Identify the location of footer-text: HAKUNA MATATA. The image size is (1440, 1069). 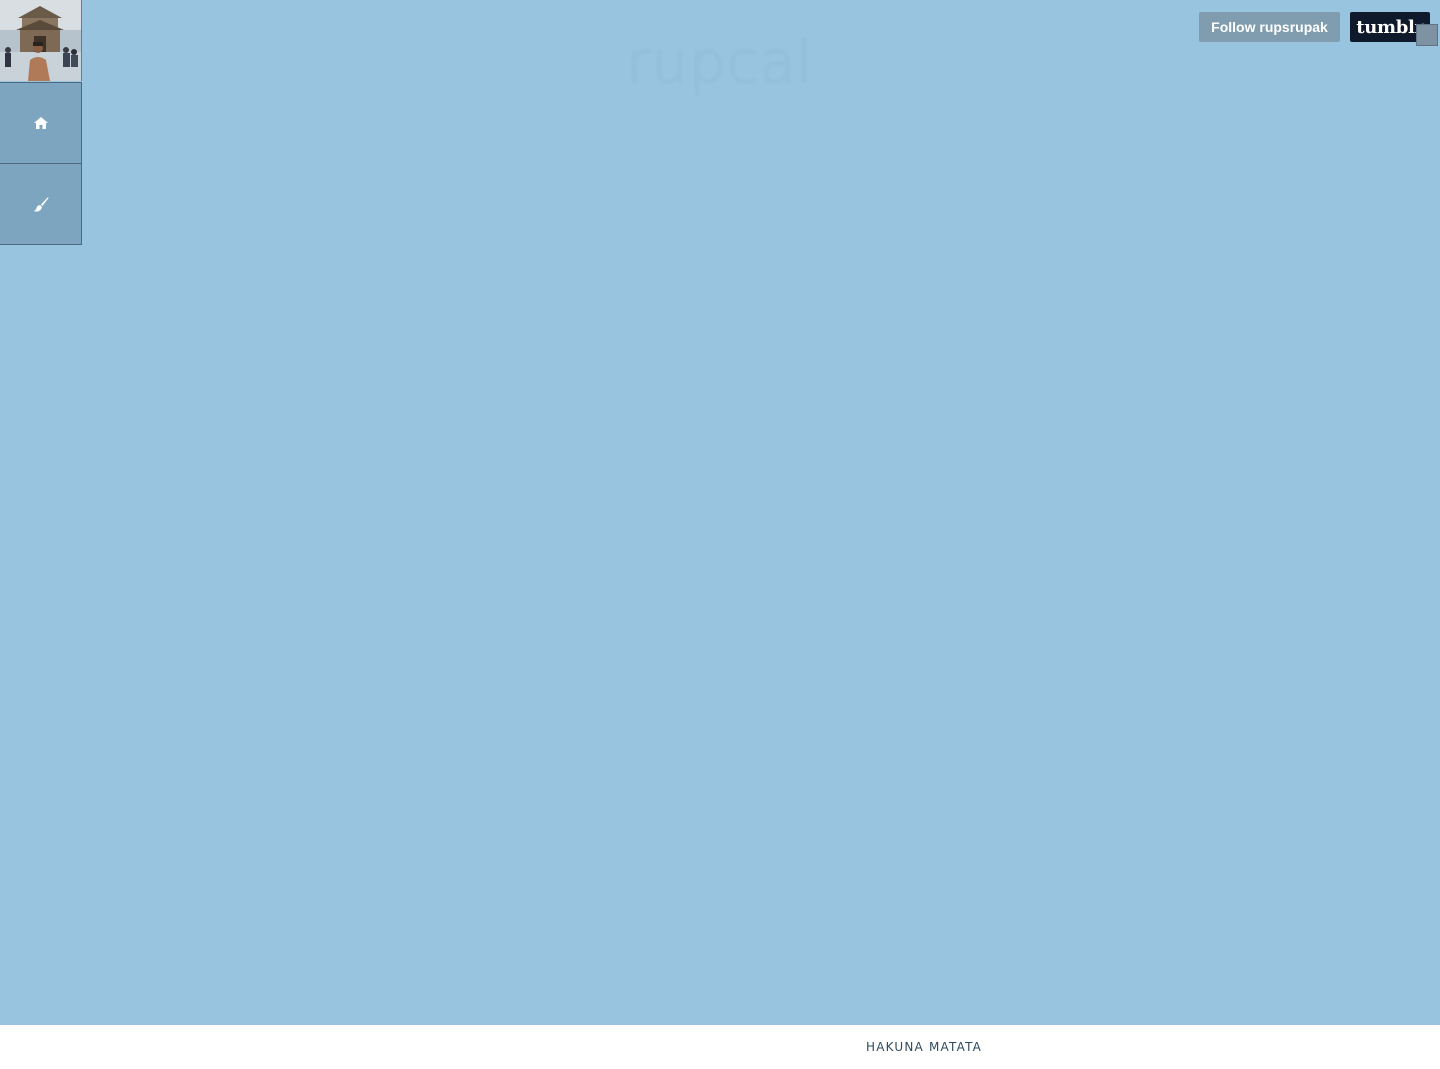
(924, 1047).